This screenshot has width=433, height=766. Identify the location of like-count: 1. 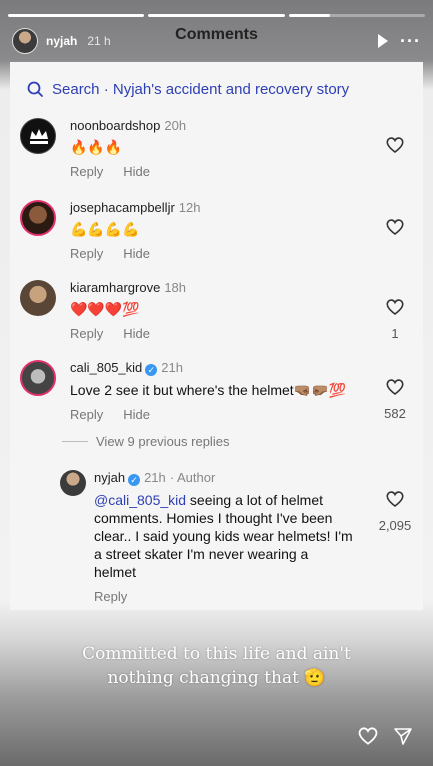
(395, 333).